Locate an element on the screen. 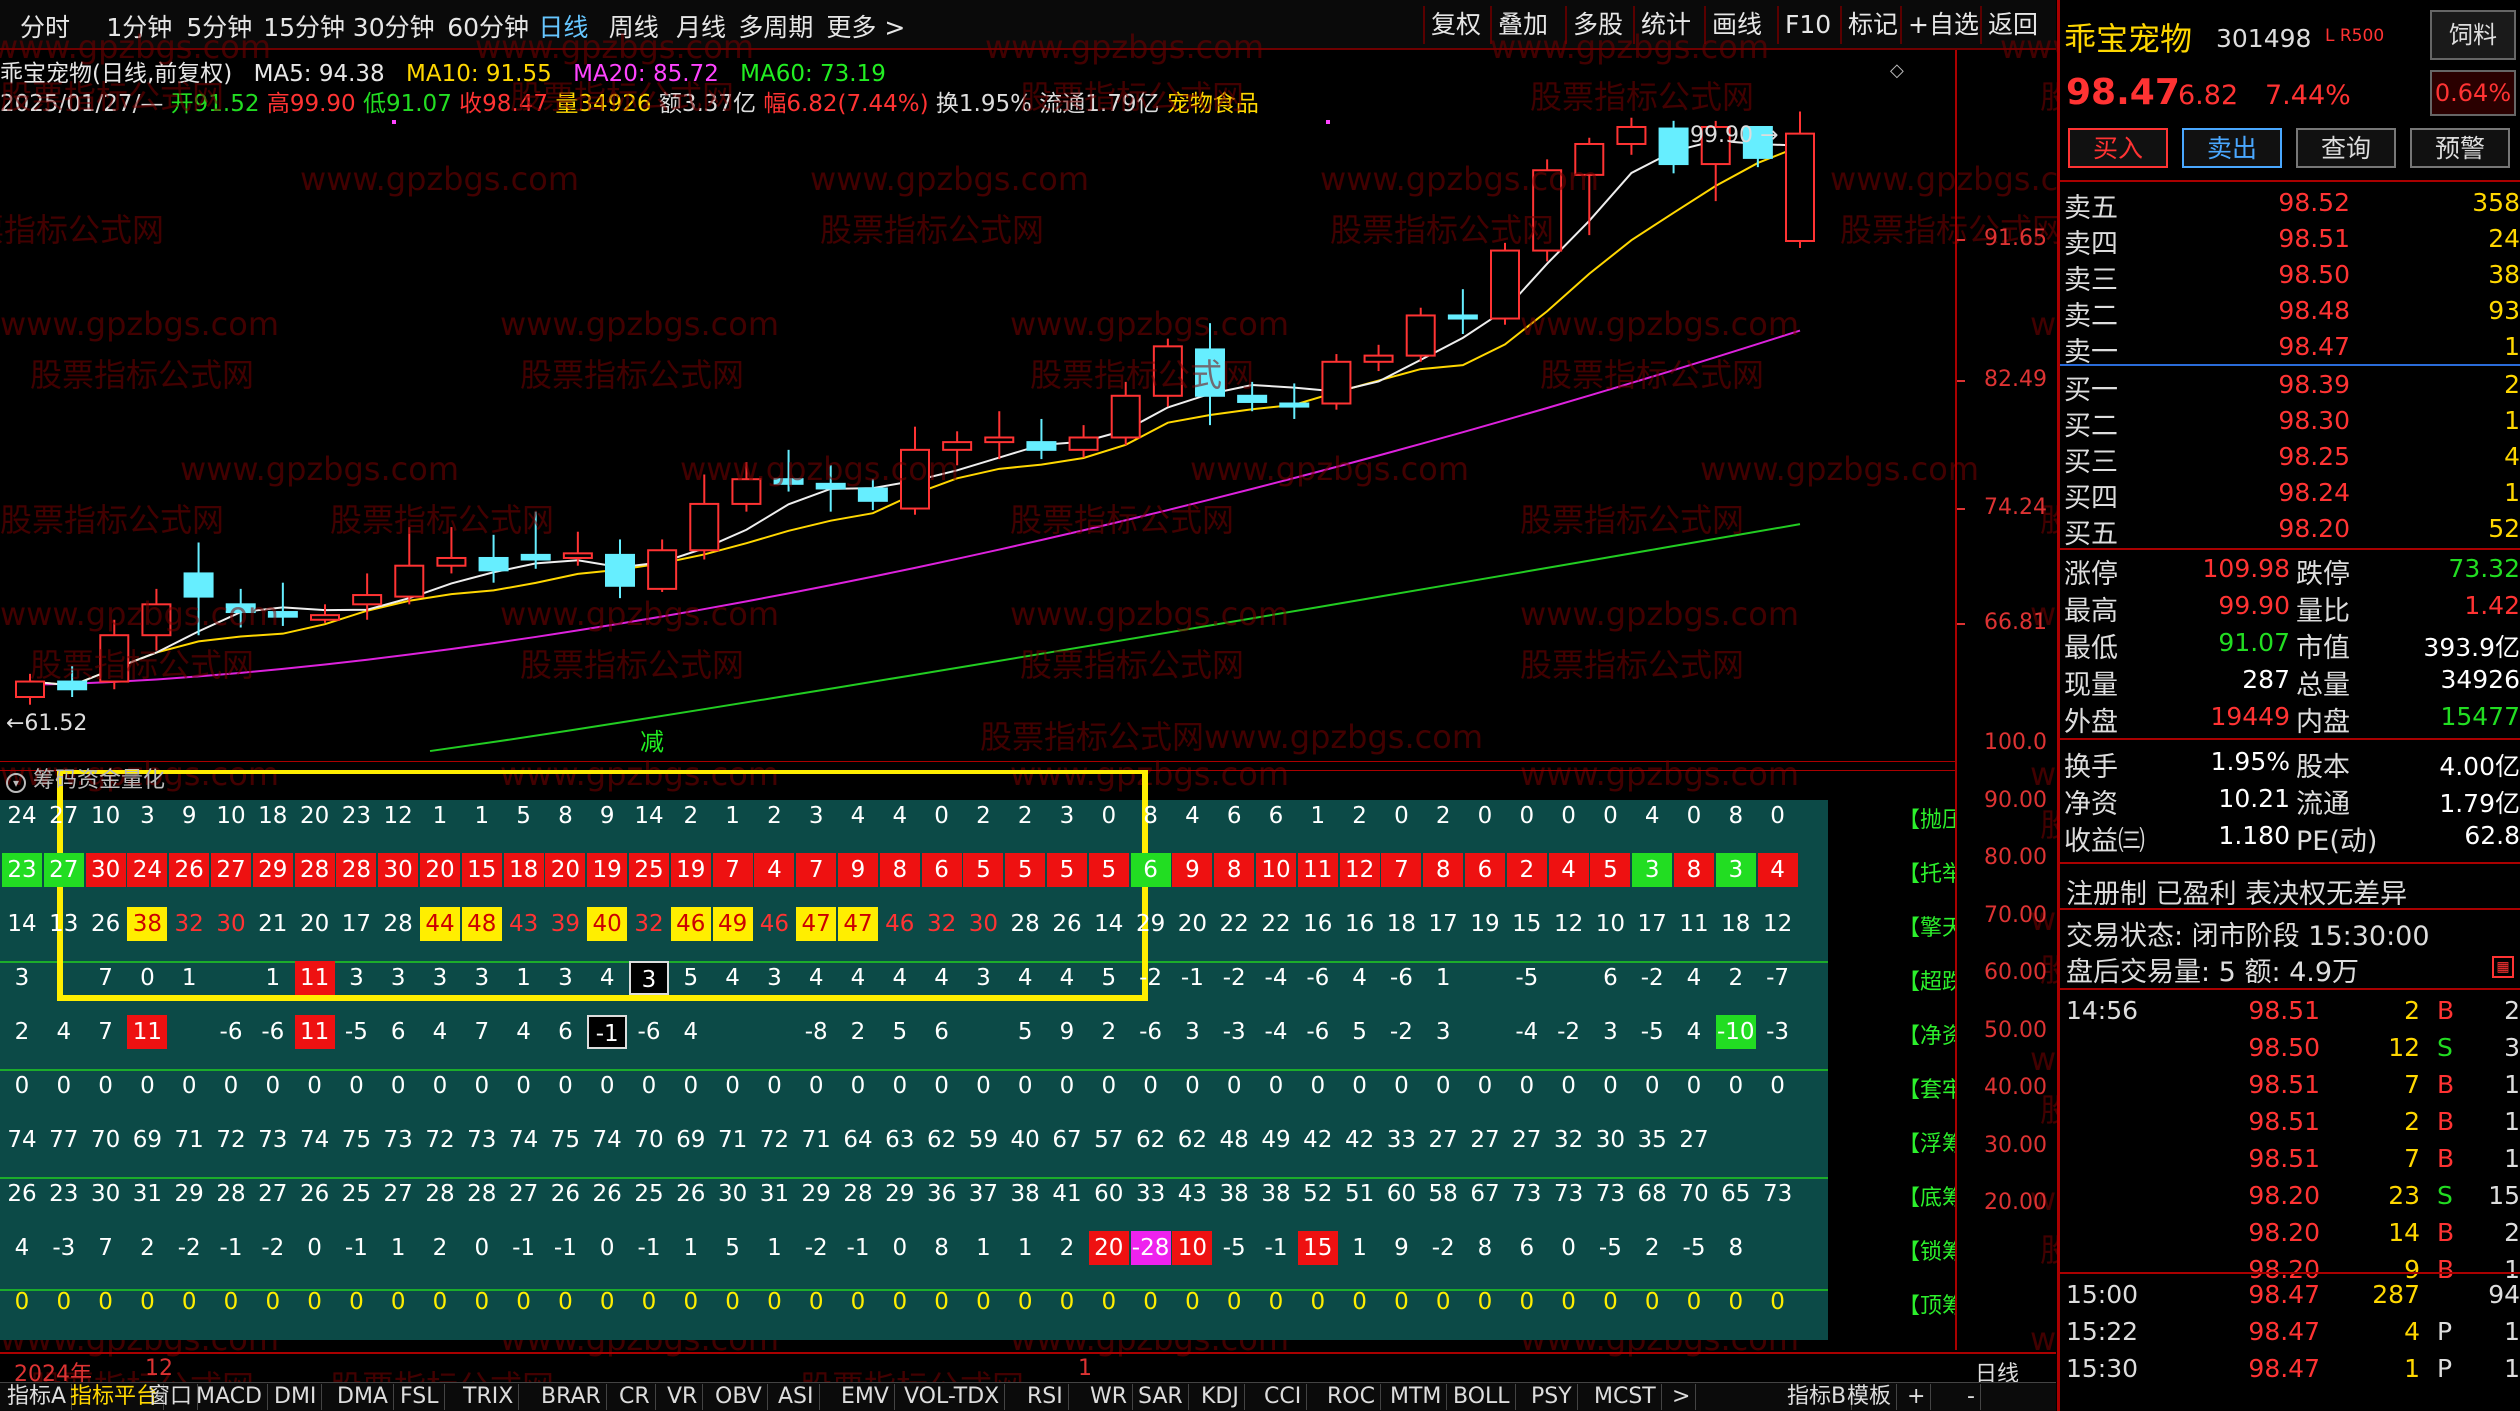 The image size is (2520, 1411). indicator-tab-5: DMA is located at coordinates (363, 1397).